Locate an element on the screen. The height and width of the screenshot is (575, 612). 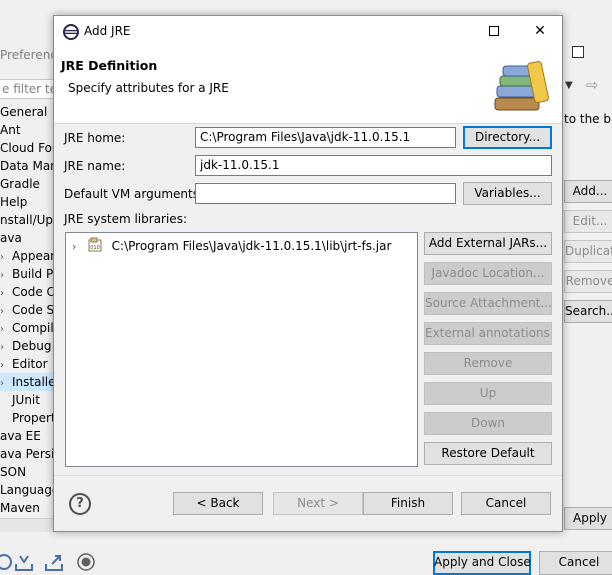
help-icon: ? is located at coordinates (80, 504).